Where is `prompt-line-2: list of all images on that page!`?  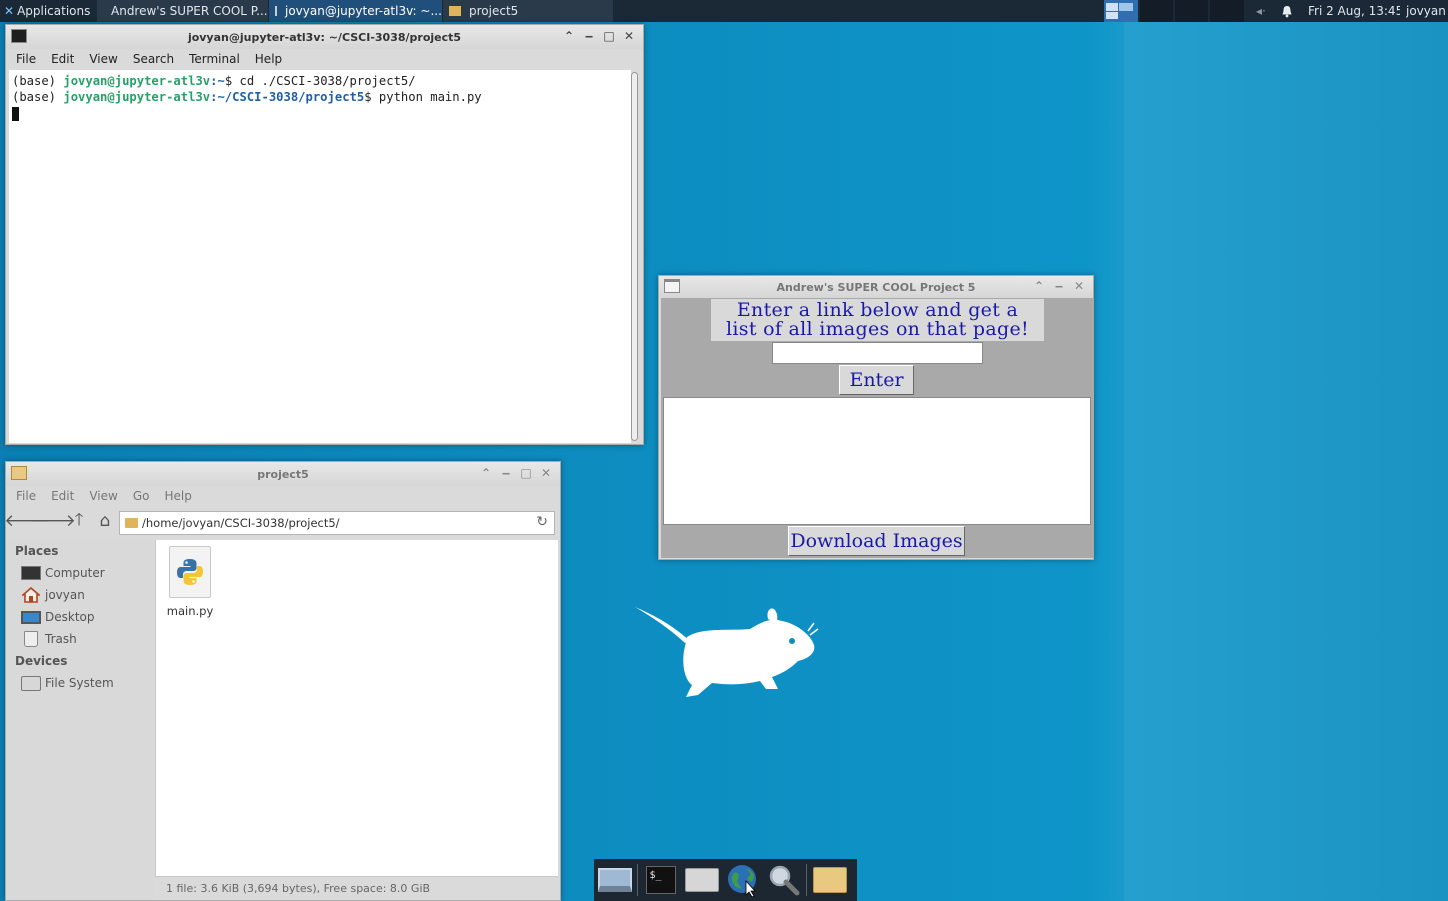
prompt-line-2: list of all images on that page! is located at coordinates (877, 329).